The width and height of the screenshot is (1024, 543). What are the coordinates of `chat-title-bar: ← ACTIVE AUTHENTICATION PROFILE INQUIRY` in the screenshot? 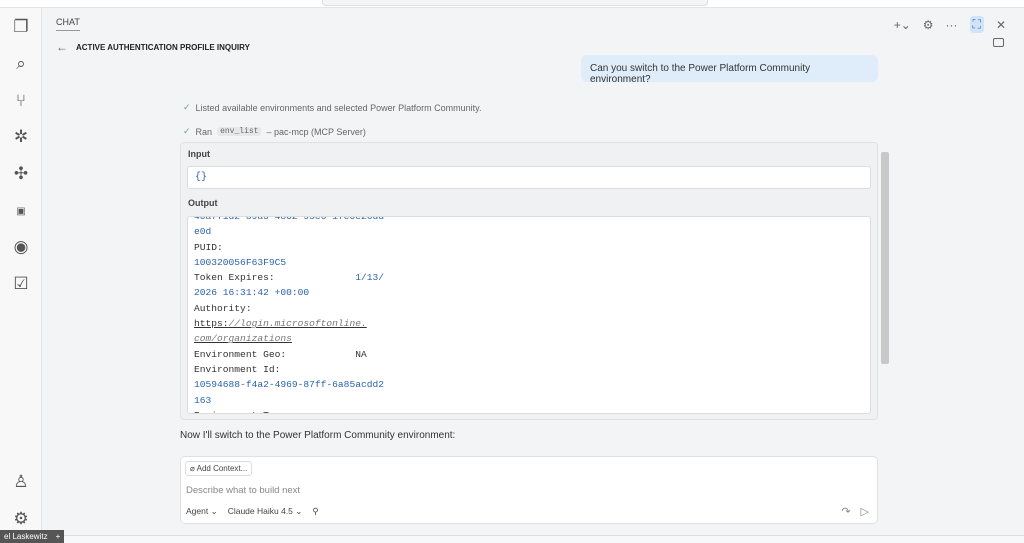 It's located at (153, 47).